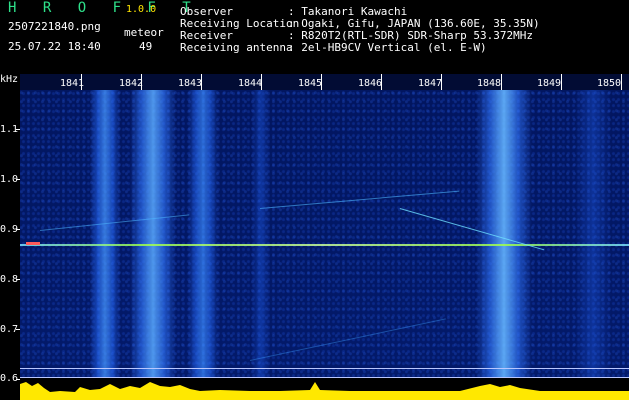  What do you see at coordinates (141, 9) in the screenshot?
I see `app-version: 1.0.0` at bounding box center [141, 9].